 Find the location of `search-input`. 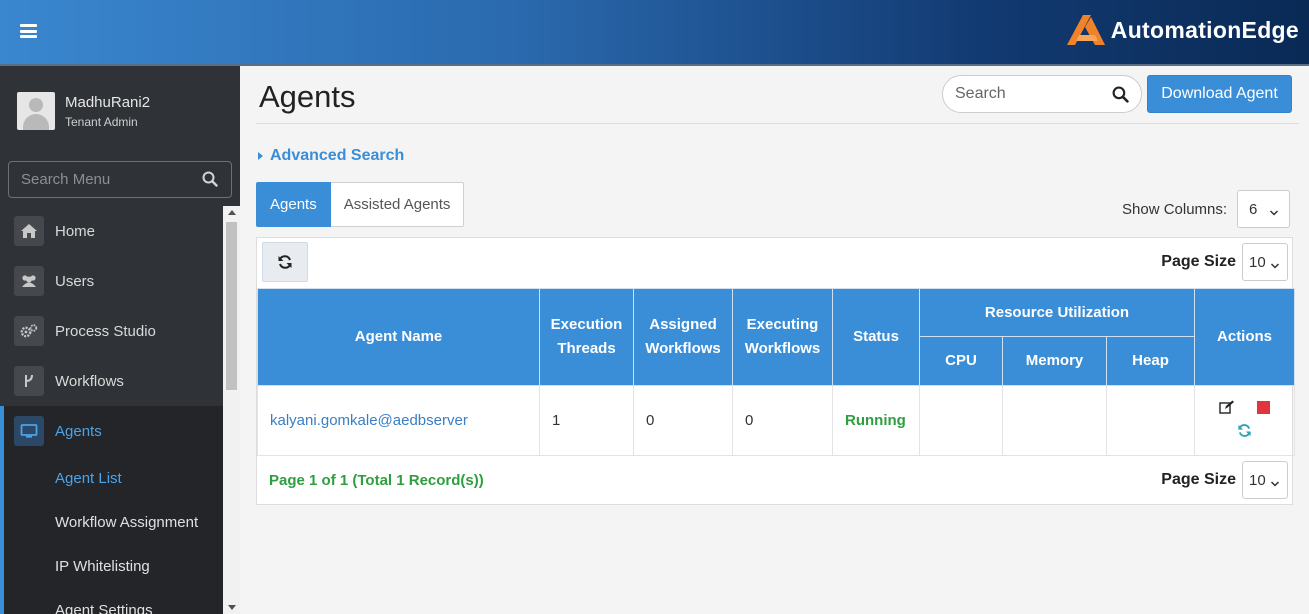

search-input is located at coordinates (1023, 94).